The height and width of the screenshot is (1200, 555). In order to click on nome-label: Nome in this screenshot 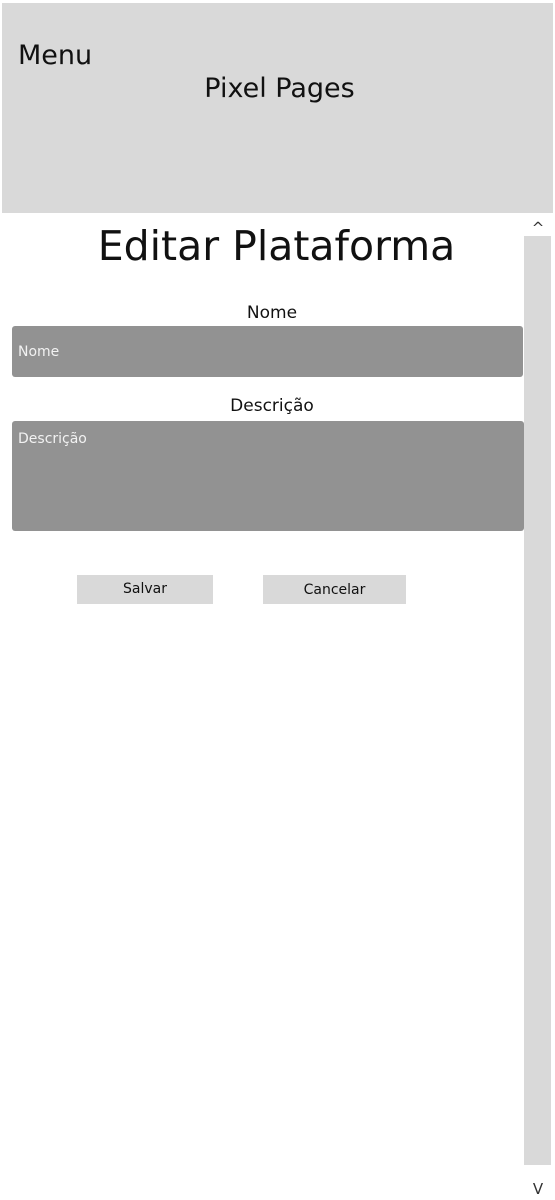, I will do `click(272, 313)`.